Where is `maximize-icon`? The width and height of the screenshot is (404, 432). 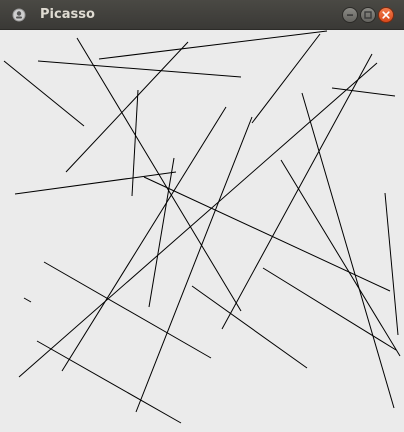 maximize-icon is located at coordinates (368, 15).